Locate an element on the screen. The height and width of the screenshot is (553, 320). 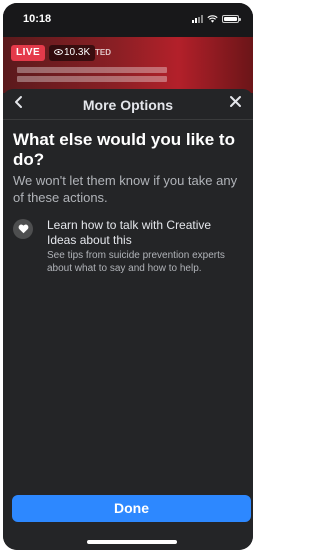
viewer-count-badge: 10.3K is located at coordinates (72, 53).